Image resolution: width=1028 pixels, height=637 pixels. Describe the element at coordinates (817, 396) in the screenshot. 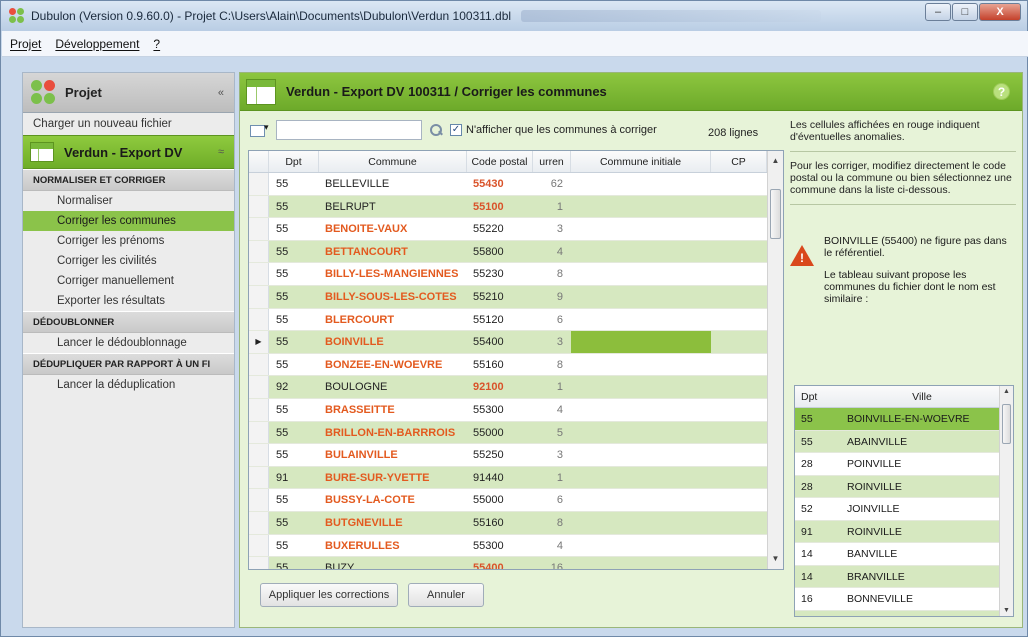

I see `col-sim-dpt: Dpt` at that location.